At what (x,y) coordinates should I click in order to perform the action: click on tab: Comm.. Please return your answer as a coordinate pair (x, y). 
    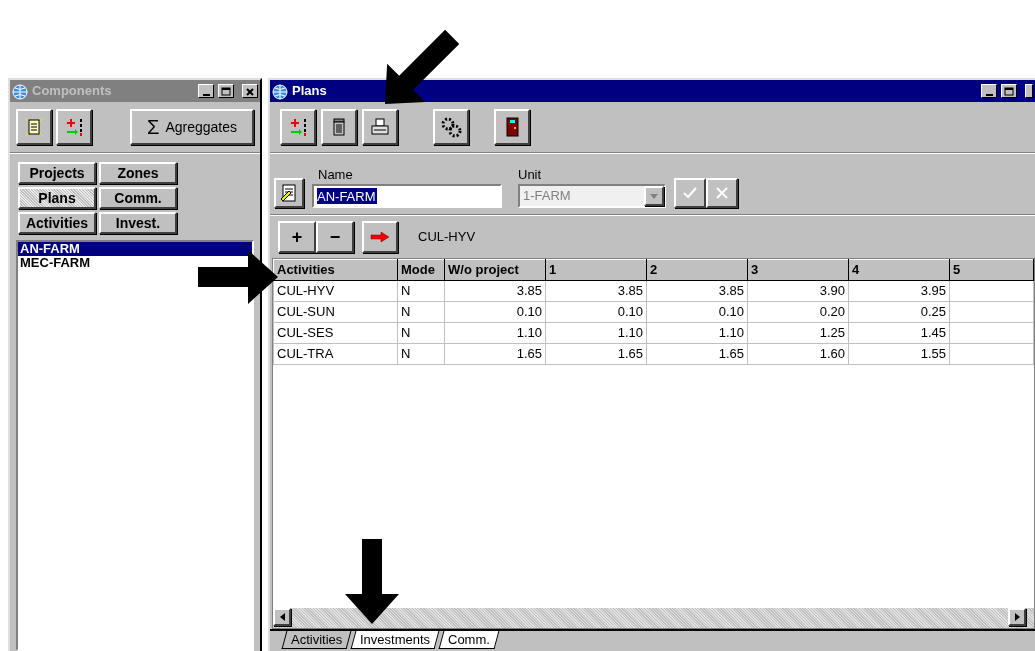
    Looking at the image, I should click on (469, 640).